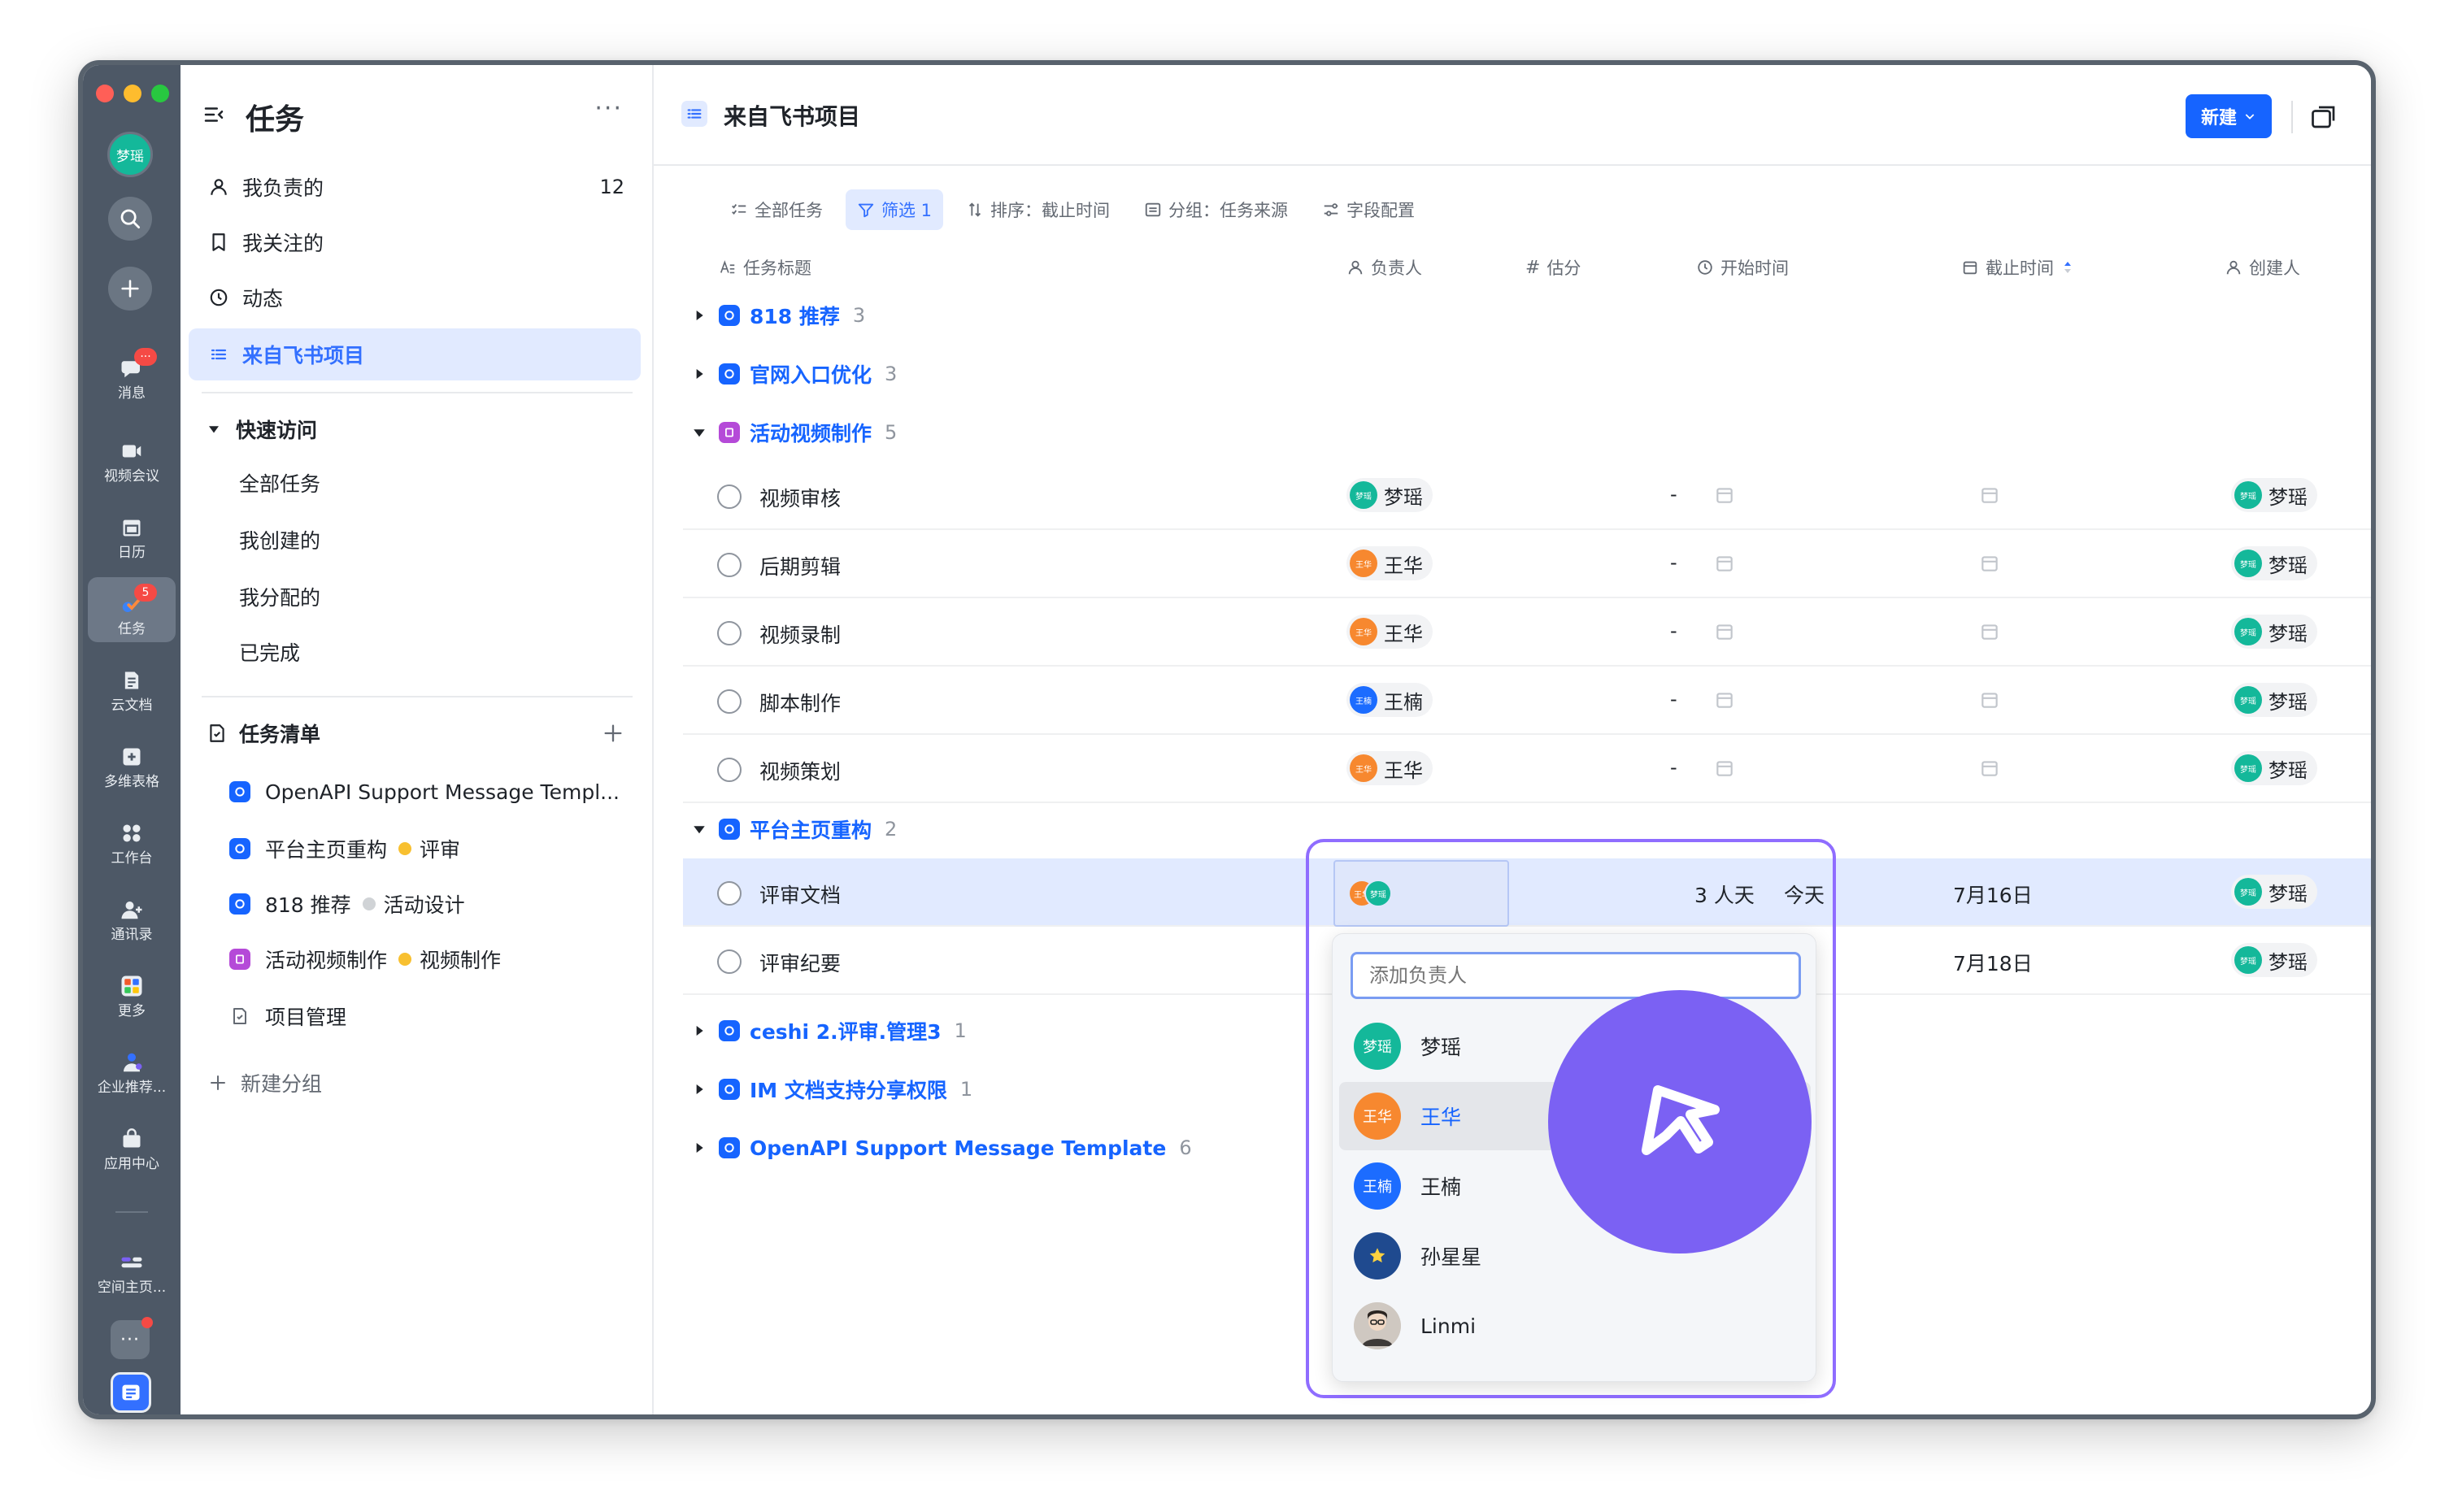  I want to click on field-config-button: 字段配置, so click(1368, 209).